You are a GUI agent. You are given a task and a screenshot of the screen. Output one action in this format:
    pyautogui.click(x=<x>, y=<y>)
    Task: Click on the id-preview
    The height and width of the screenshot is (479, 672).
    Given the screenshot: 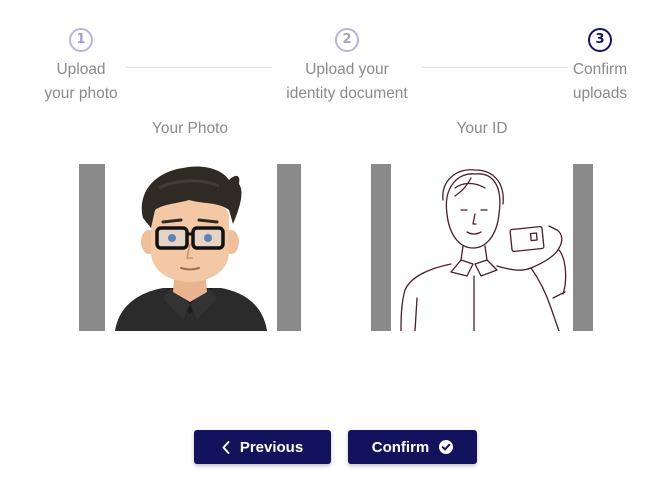 What is the action you would take?
    pyautogui.click(x=482, y=247)
    